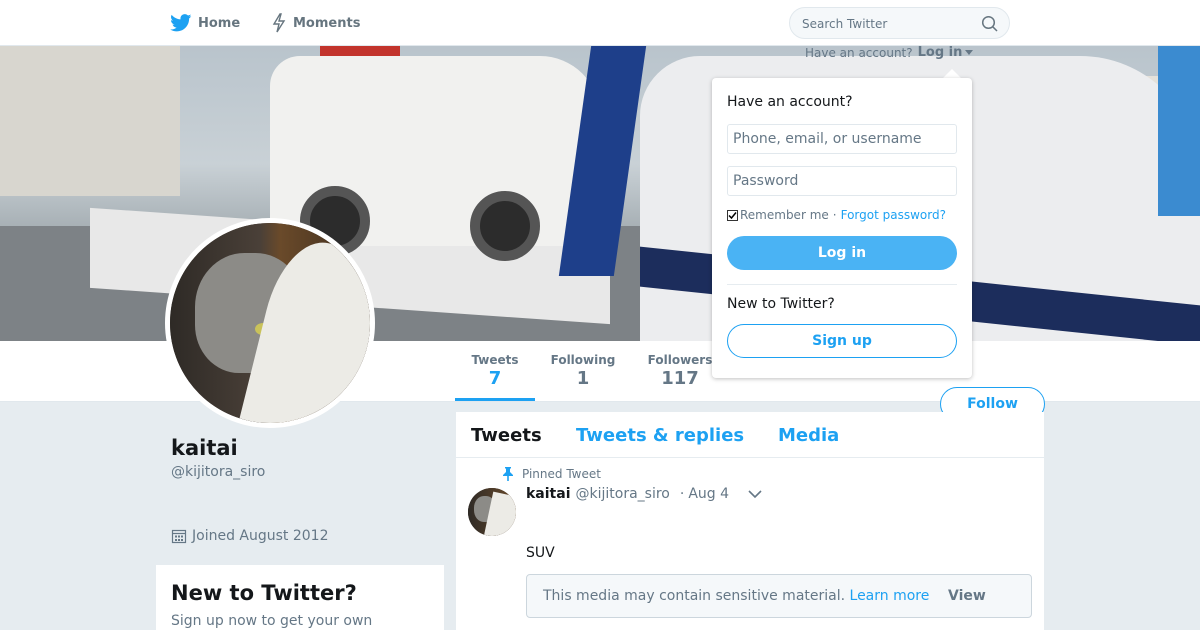 The height and width of the screenshot is (630, 1200). I want to click on lightning-icon, so click(279, 23).